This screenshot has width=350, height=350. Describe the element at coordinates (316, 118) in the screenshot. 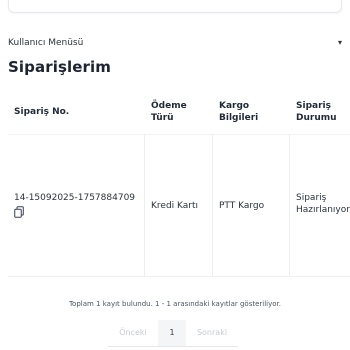

I see `column-header-label: Durumu` at that location.